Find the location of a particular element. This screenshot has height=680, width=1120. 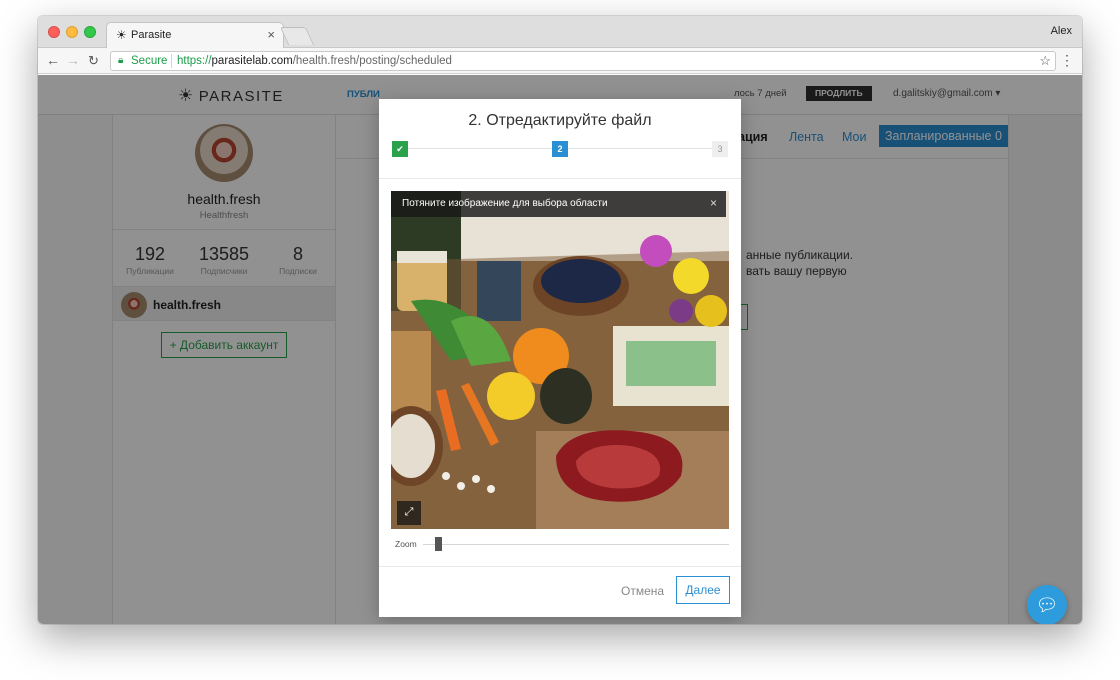

url-scheme: https:// is located at coordinates (194, 61).